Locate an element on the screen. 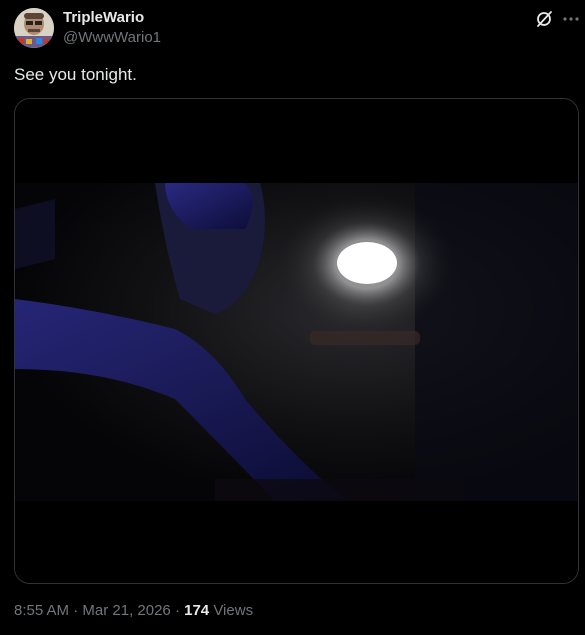 The height and width of the screenshot is (635, 585). author-display-name: TripleWario is located at coordinates (103, 18).